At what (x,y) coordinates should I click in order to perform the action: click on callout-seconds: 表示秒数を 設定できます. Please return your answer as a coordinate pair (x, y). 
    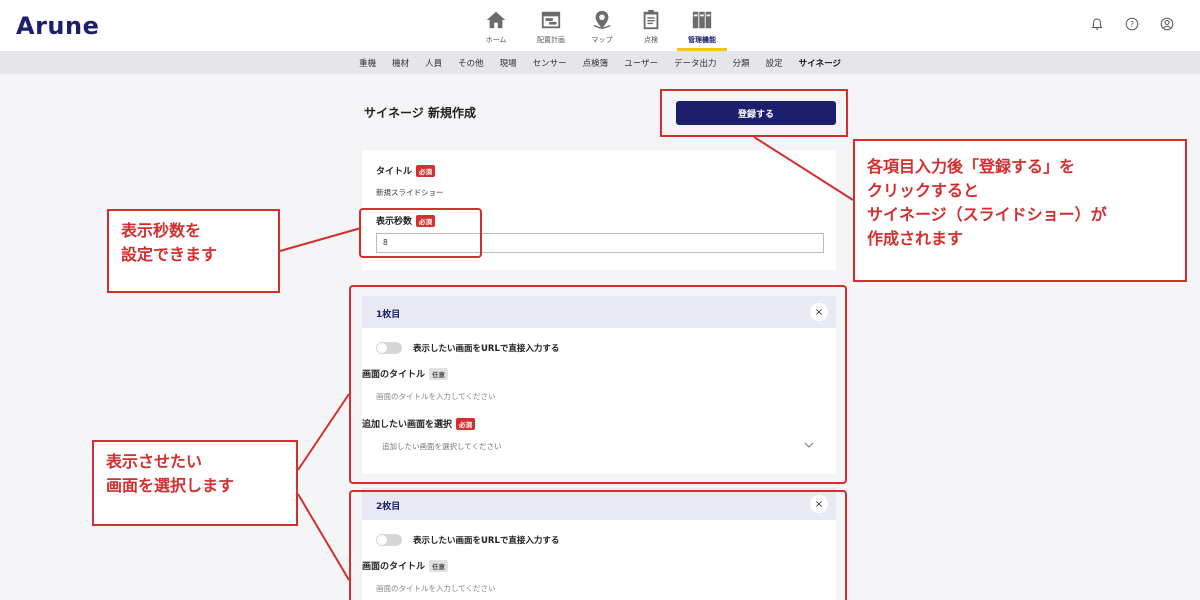
    Looking at the image, I should click on (193, 251).